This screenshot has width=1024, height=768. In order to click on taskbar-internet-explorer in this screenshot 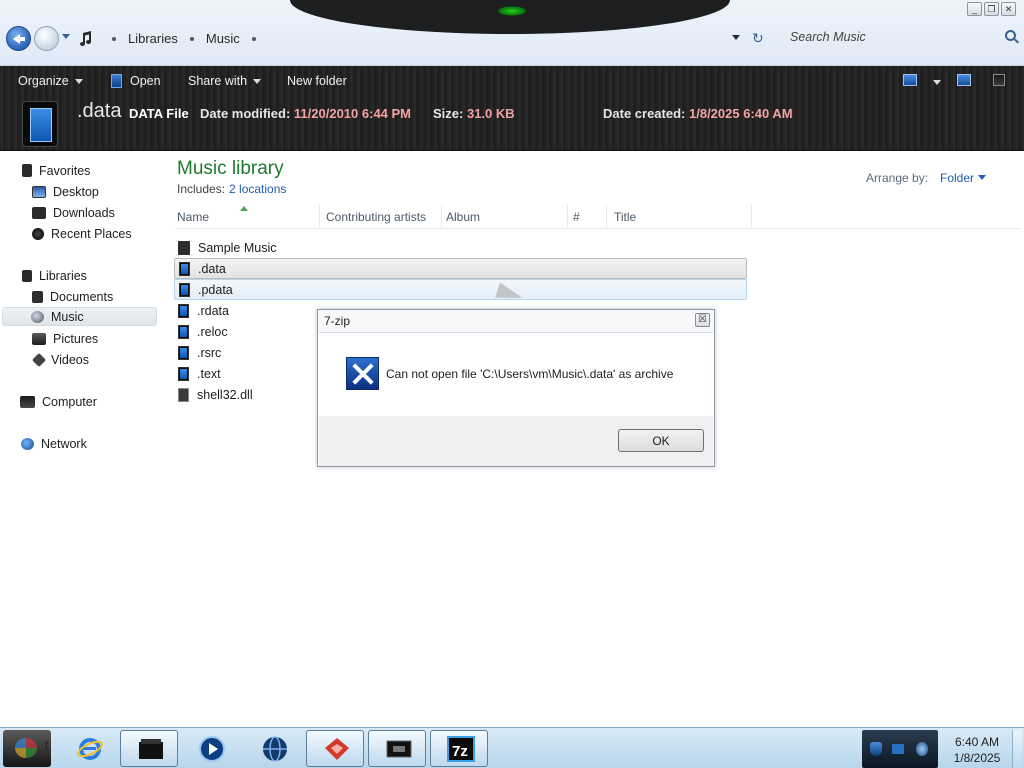, I will do `click(88, 748)`.